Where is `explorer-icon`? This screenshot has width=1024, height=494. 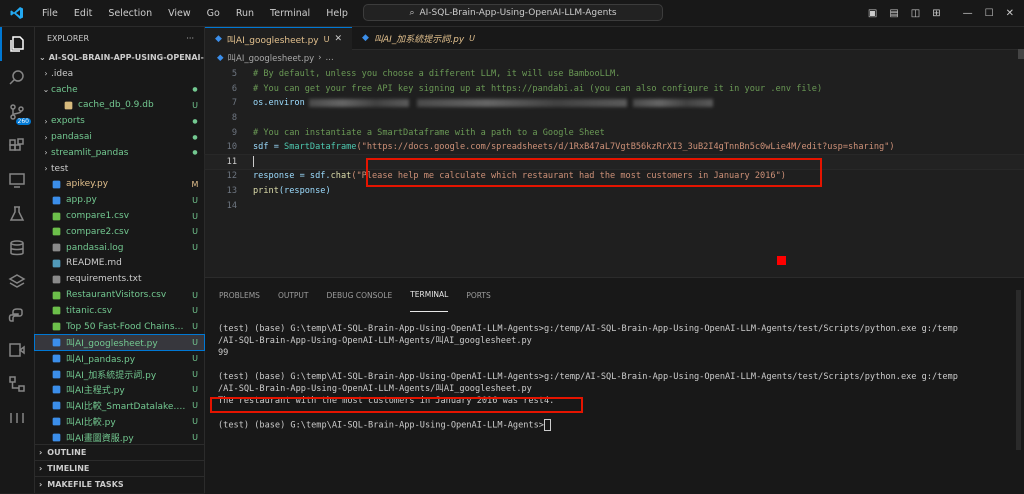
explorer-icon is located at coordinates (17, 44).